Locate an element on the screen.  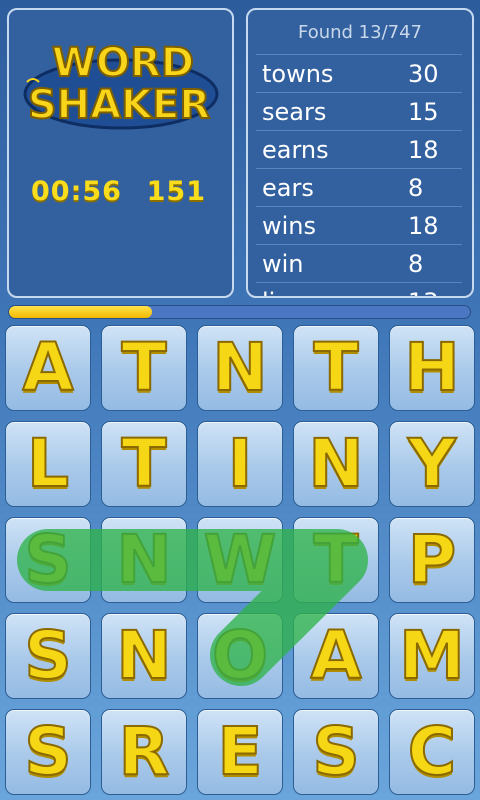
letter-tile: I is located at coordinates (240, 464).